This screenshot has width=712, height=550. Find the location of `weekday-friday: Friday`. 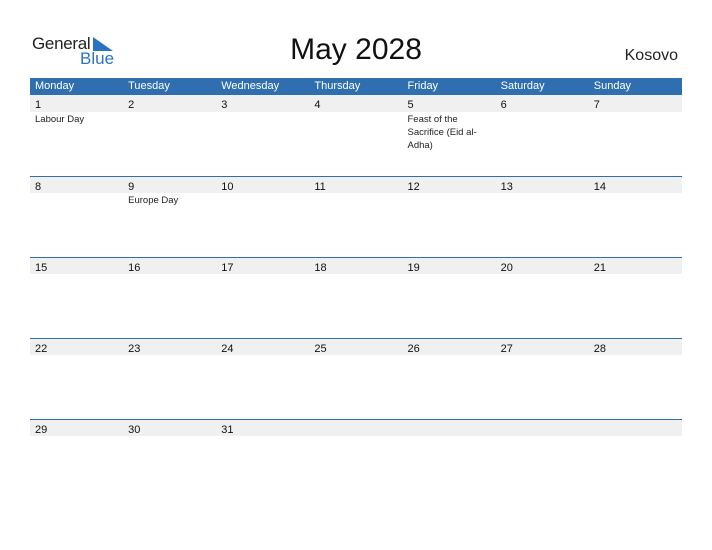

weekday-friday: Friday is located at coordinates (423, 86).